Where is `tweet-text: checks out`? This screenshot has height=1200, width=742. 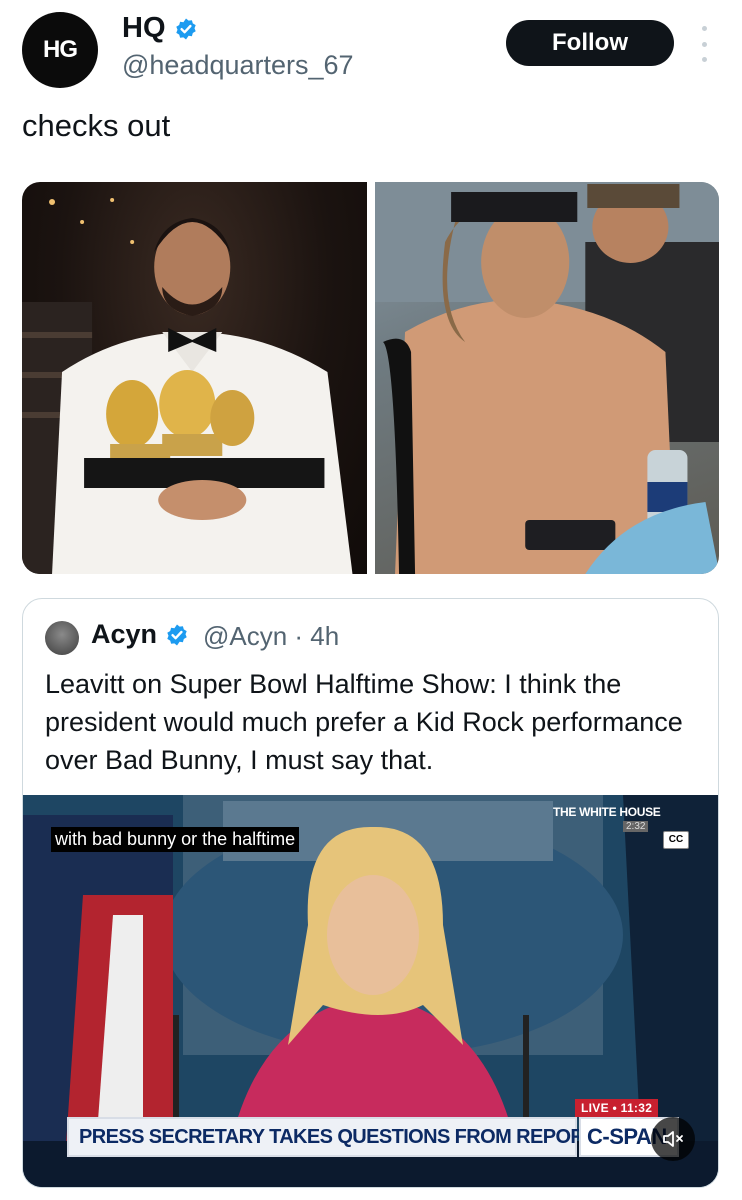 tweet-text: checks out is located at coordinates (96, 125).